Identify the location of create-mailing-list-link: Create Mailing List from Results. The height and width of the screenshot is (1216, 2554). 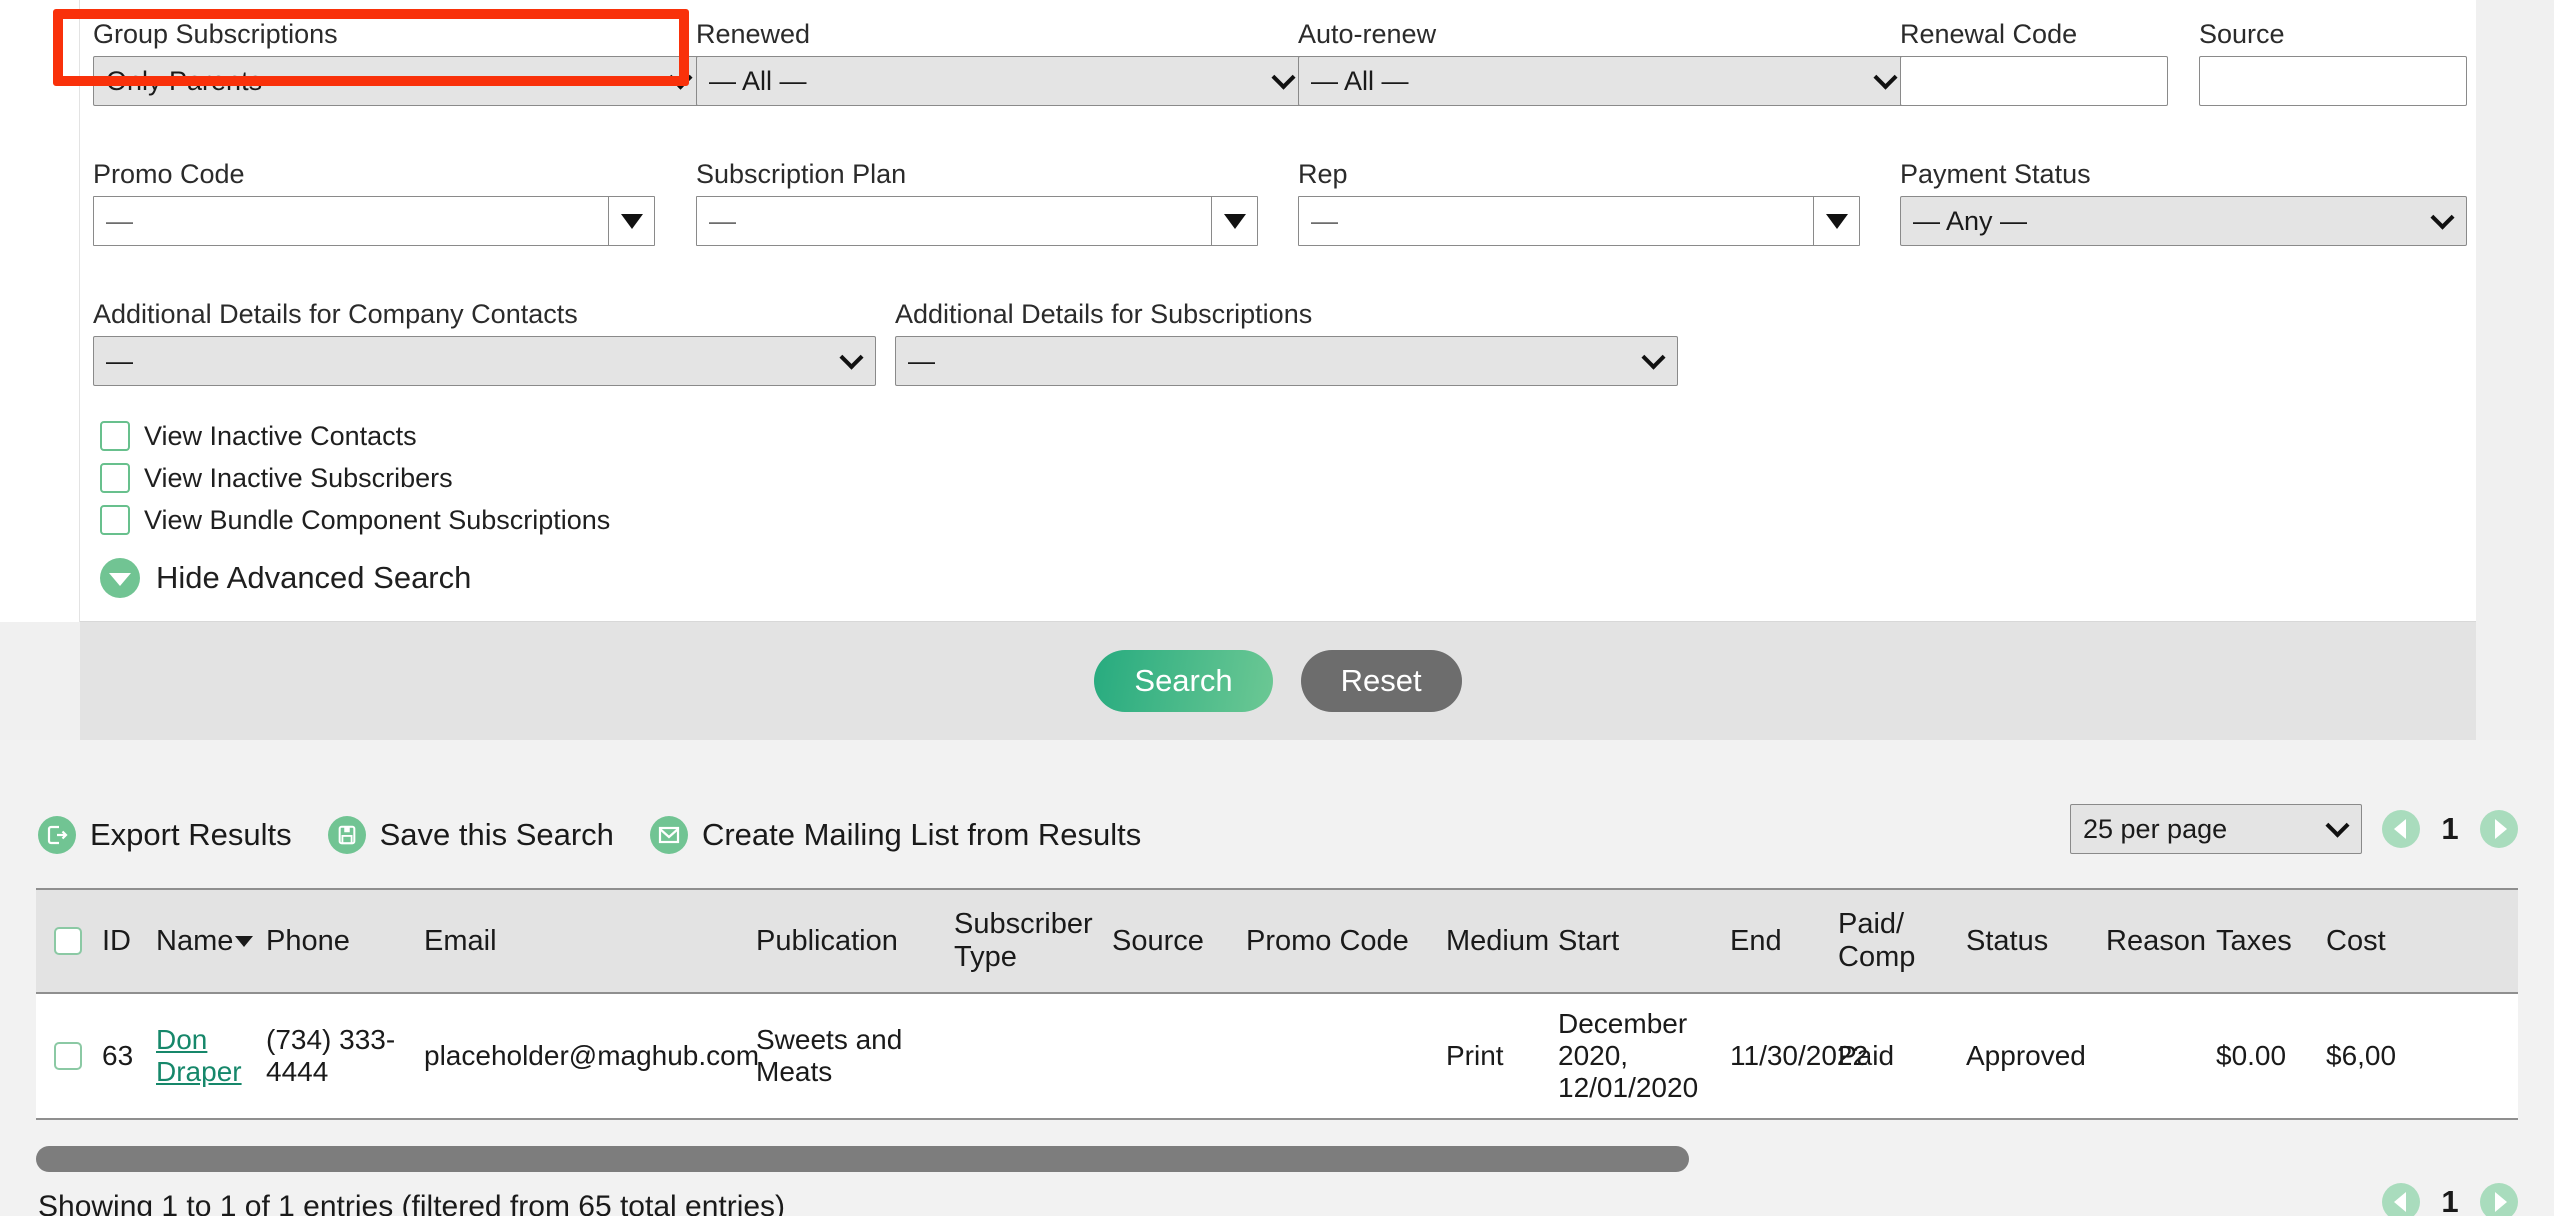
(895, 835).